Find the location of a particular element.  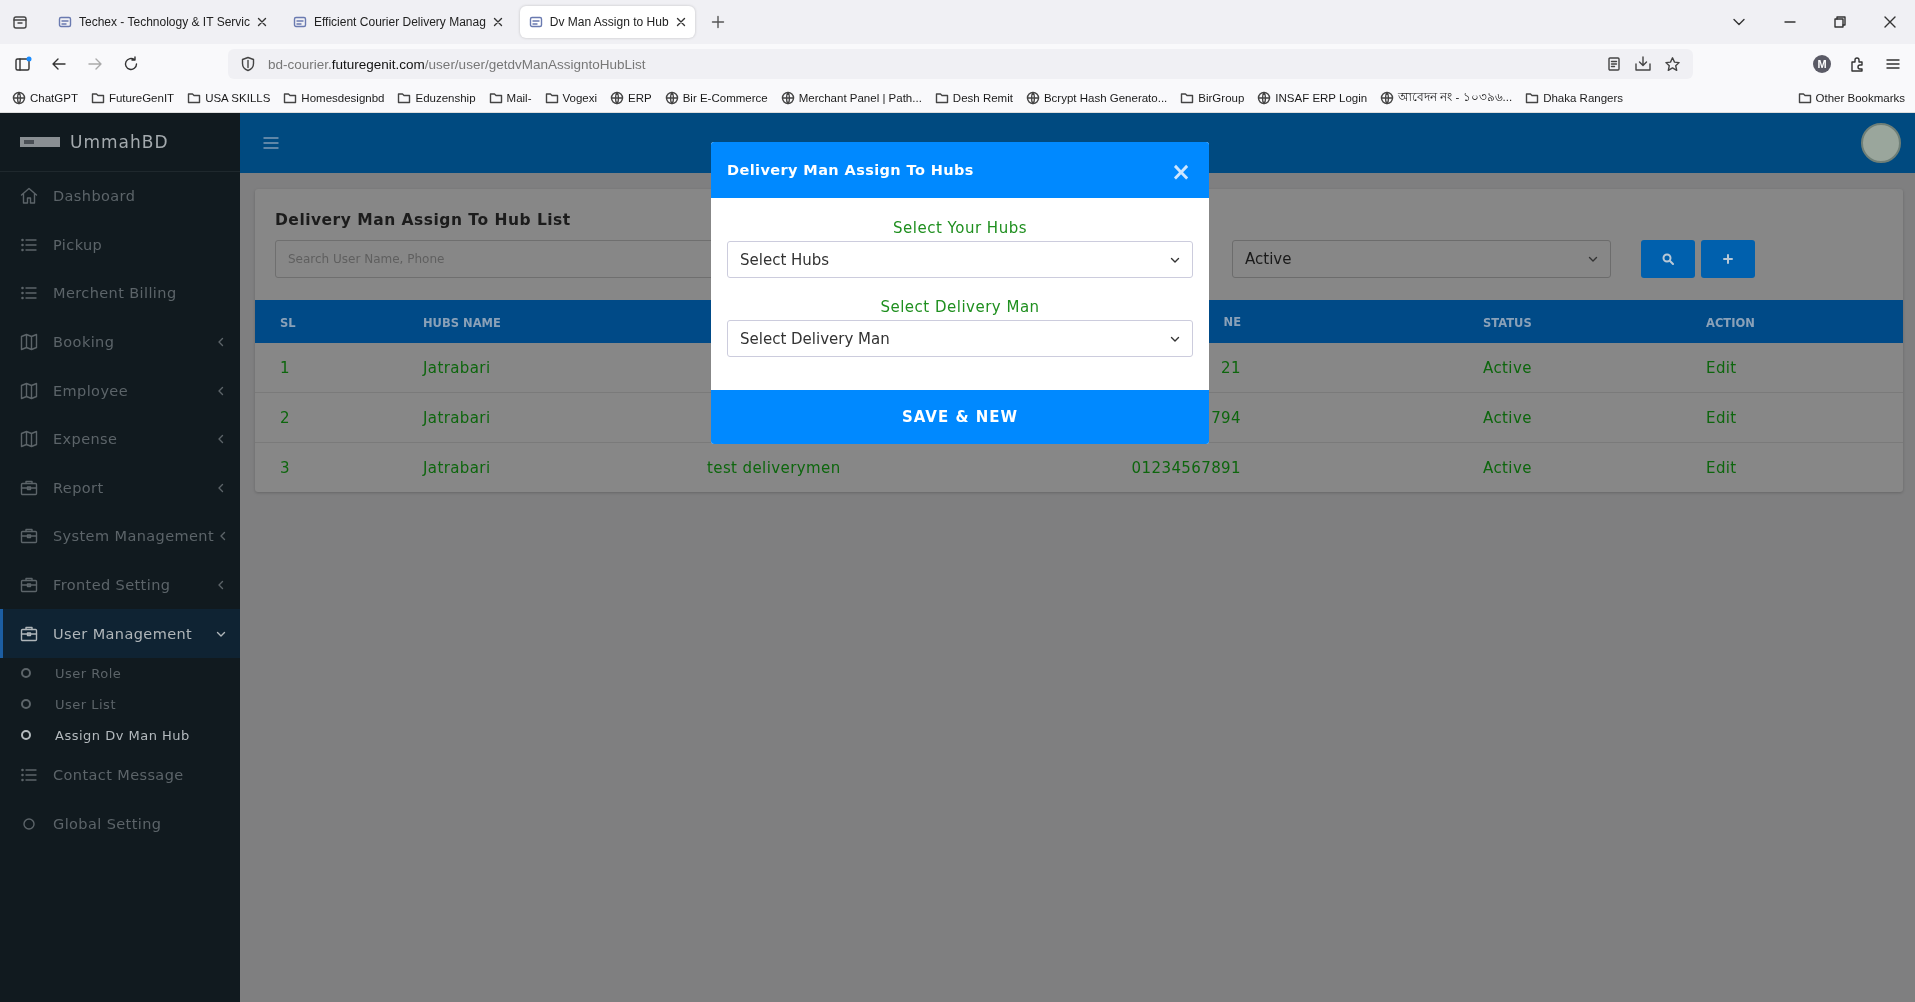

logo-icon is located at coordinates (40, 142).